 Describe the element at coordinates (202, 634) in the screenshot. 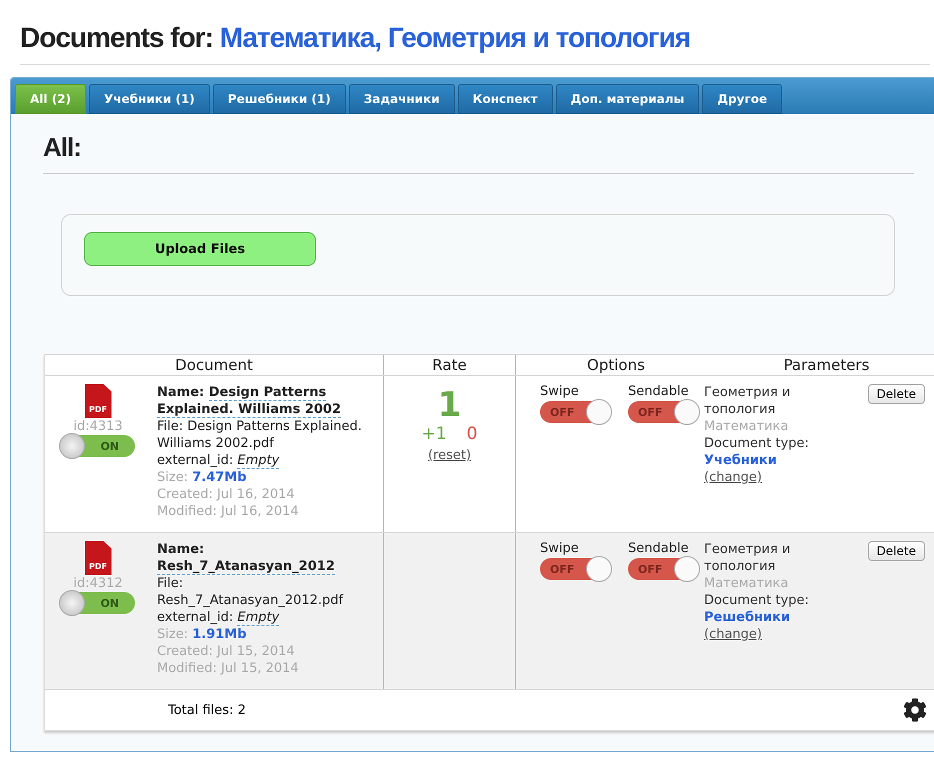

I see `file-size: Size: 1.91Mb` at that location.